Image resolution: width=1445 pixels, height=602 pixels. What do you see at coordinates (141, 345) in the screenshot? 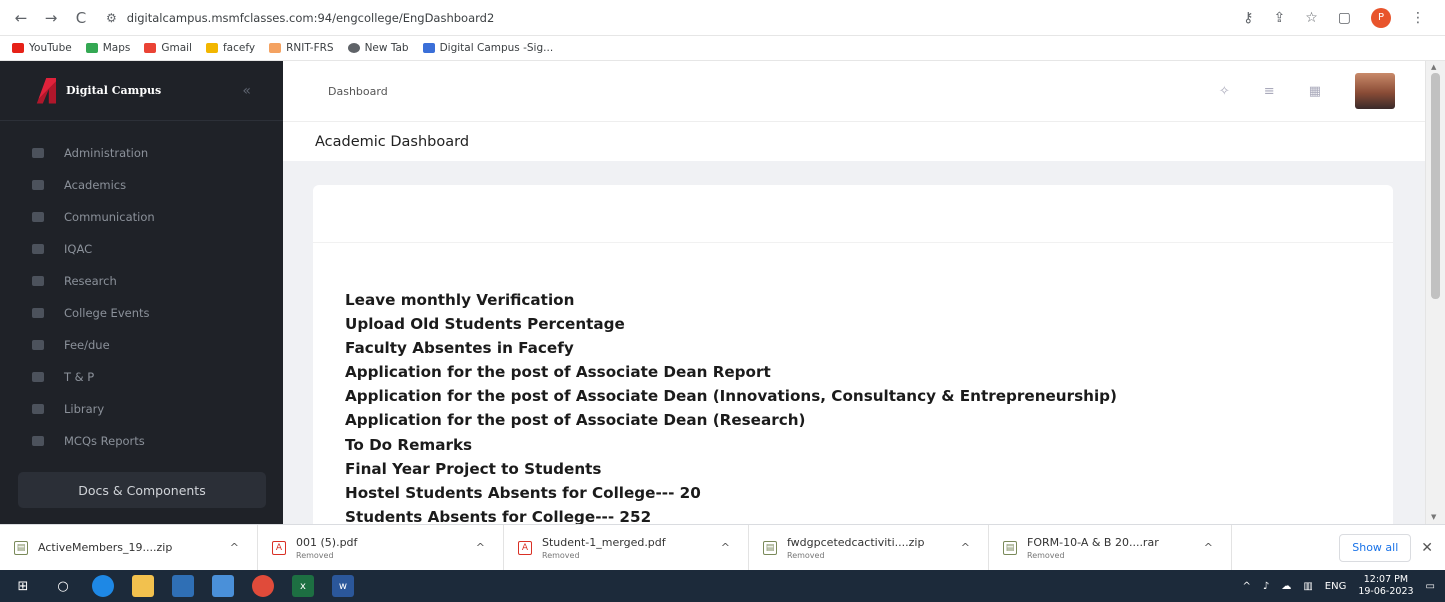
I see `sidebar-item-fee-due: Fee/due` at bounding box center [141, 345].